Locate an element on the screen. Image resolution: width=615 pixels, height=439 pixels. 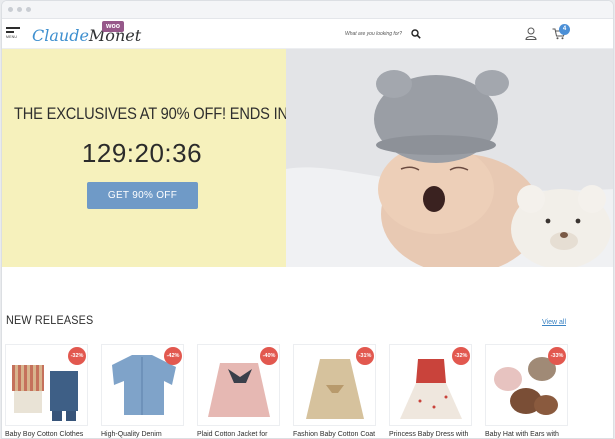
hamburger-icon-bar is located at coordinates (10, 32).